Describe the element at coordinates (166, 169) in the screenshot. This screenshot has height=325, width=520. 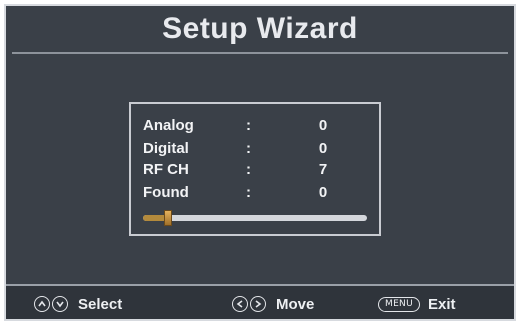
I see `scan-row-label: RF CH` at that location.